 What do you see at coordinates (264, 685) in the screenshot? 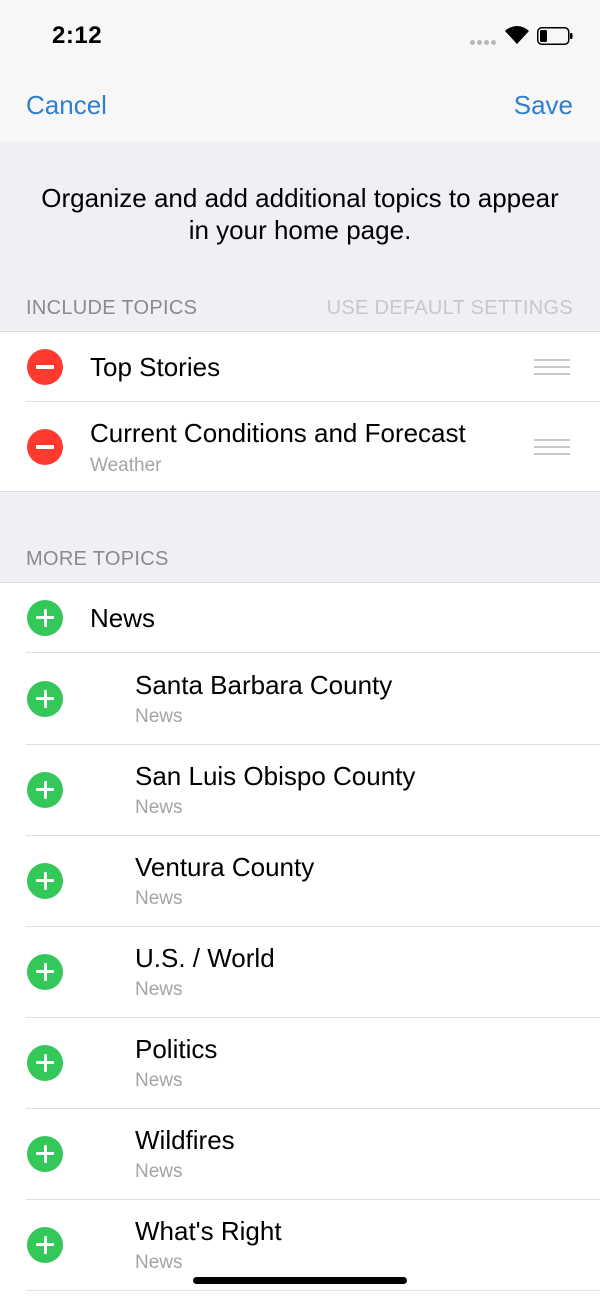
I see `topic-title: Santa Barbara County` at bounding box center [264, 685].